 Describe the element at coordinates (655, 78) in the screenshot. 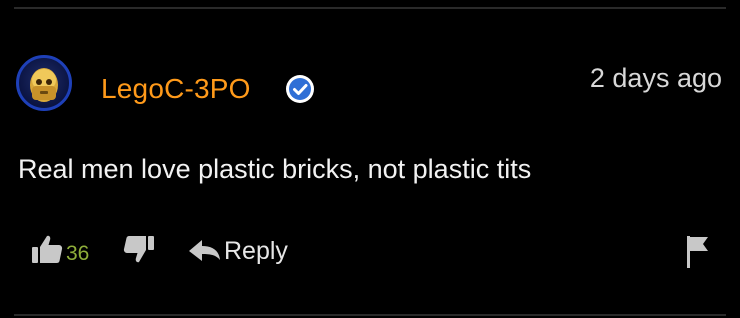

I see `comment-timestamp: 2 days ago` at that location.